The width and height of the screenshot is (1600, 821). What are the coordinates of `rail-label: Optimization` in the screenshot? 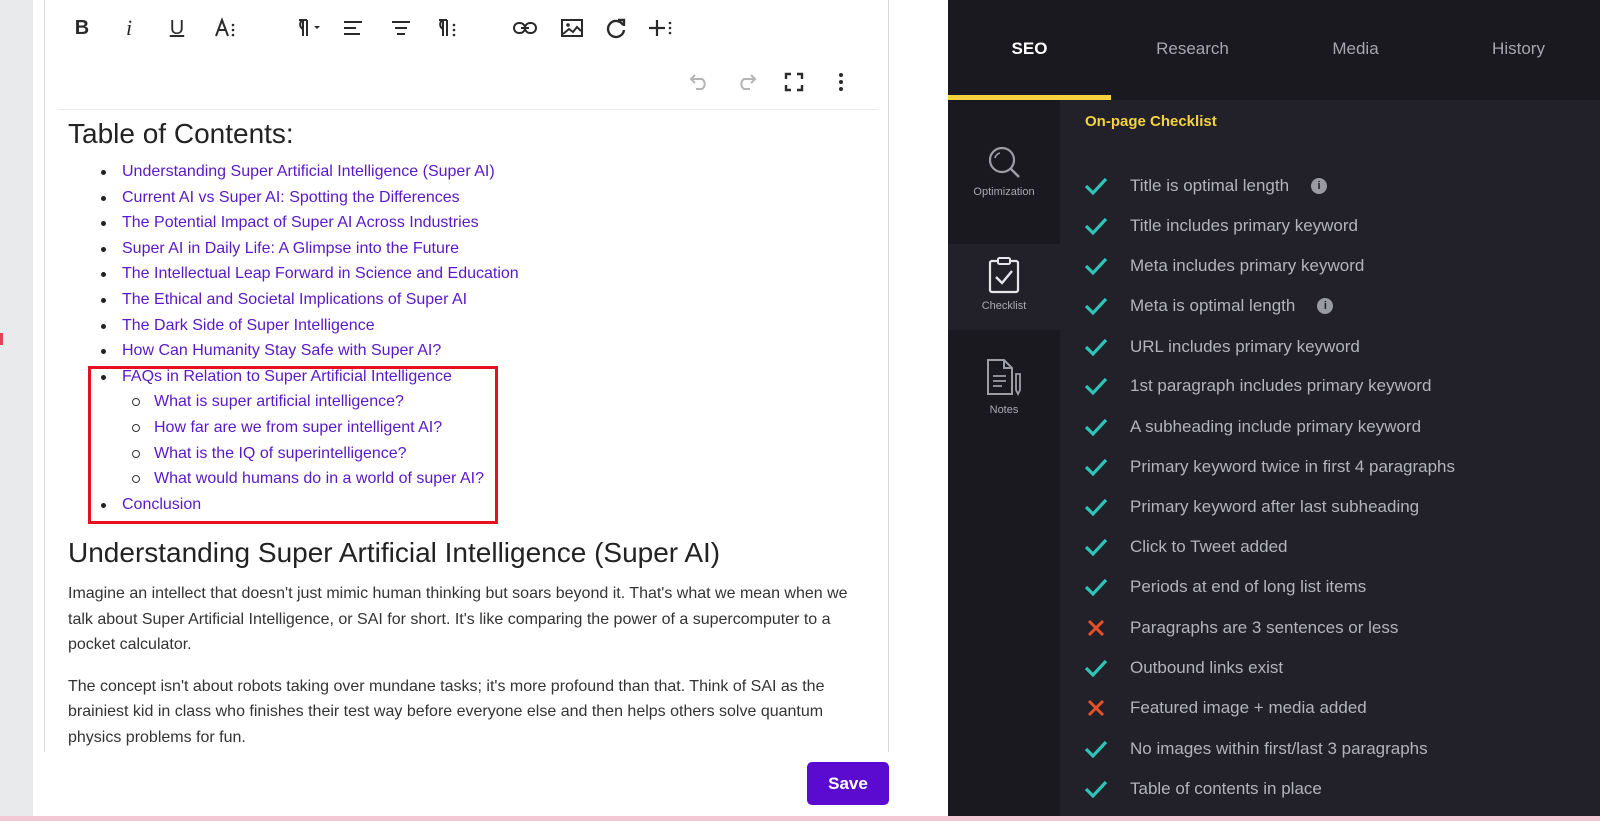 It's located at (1004, 192).